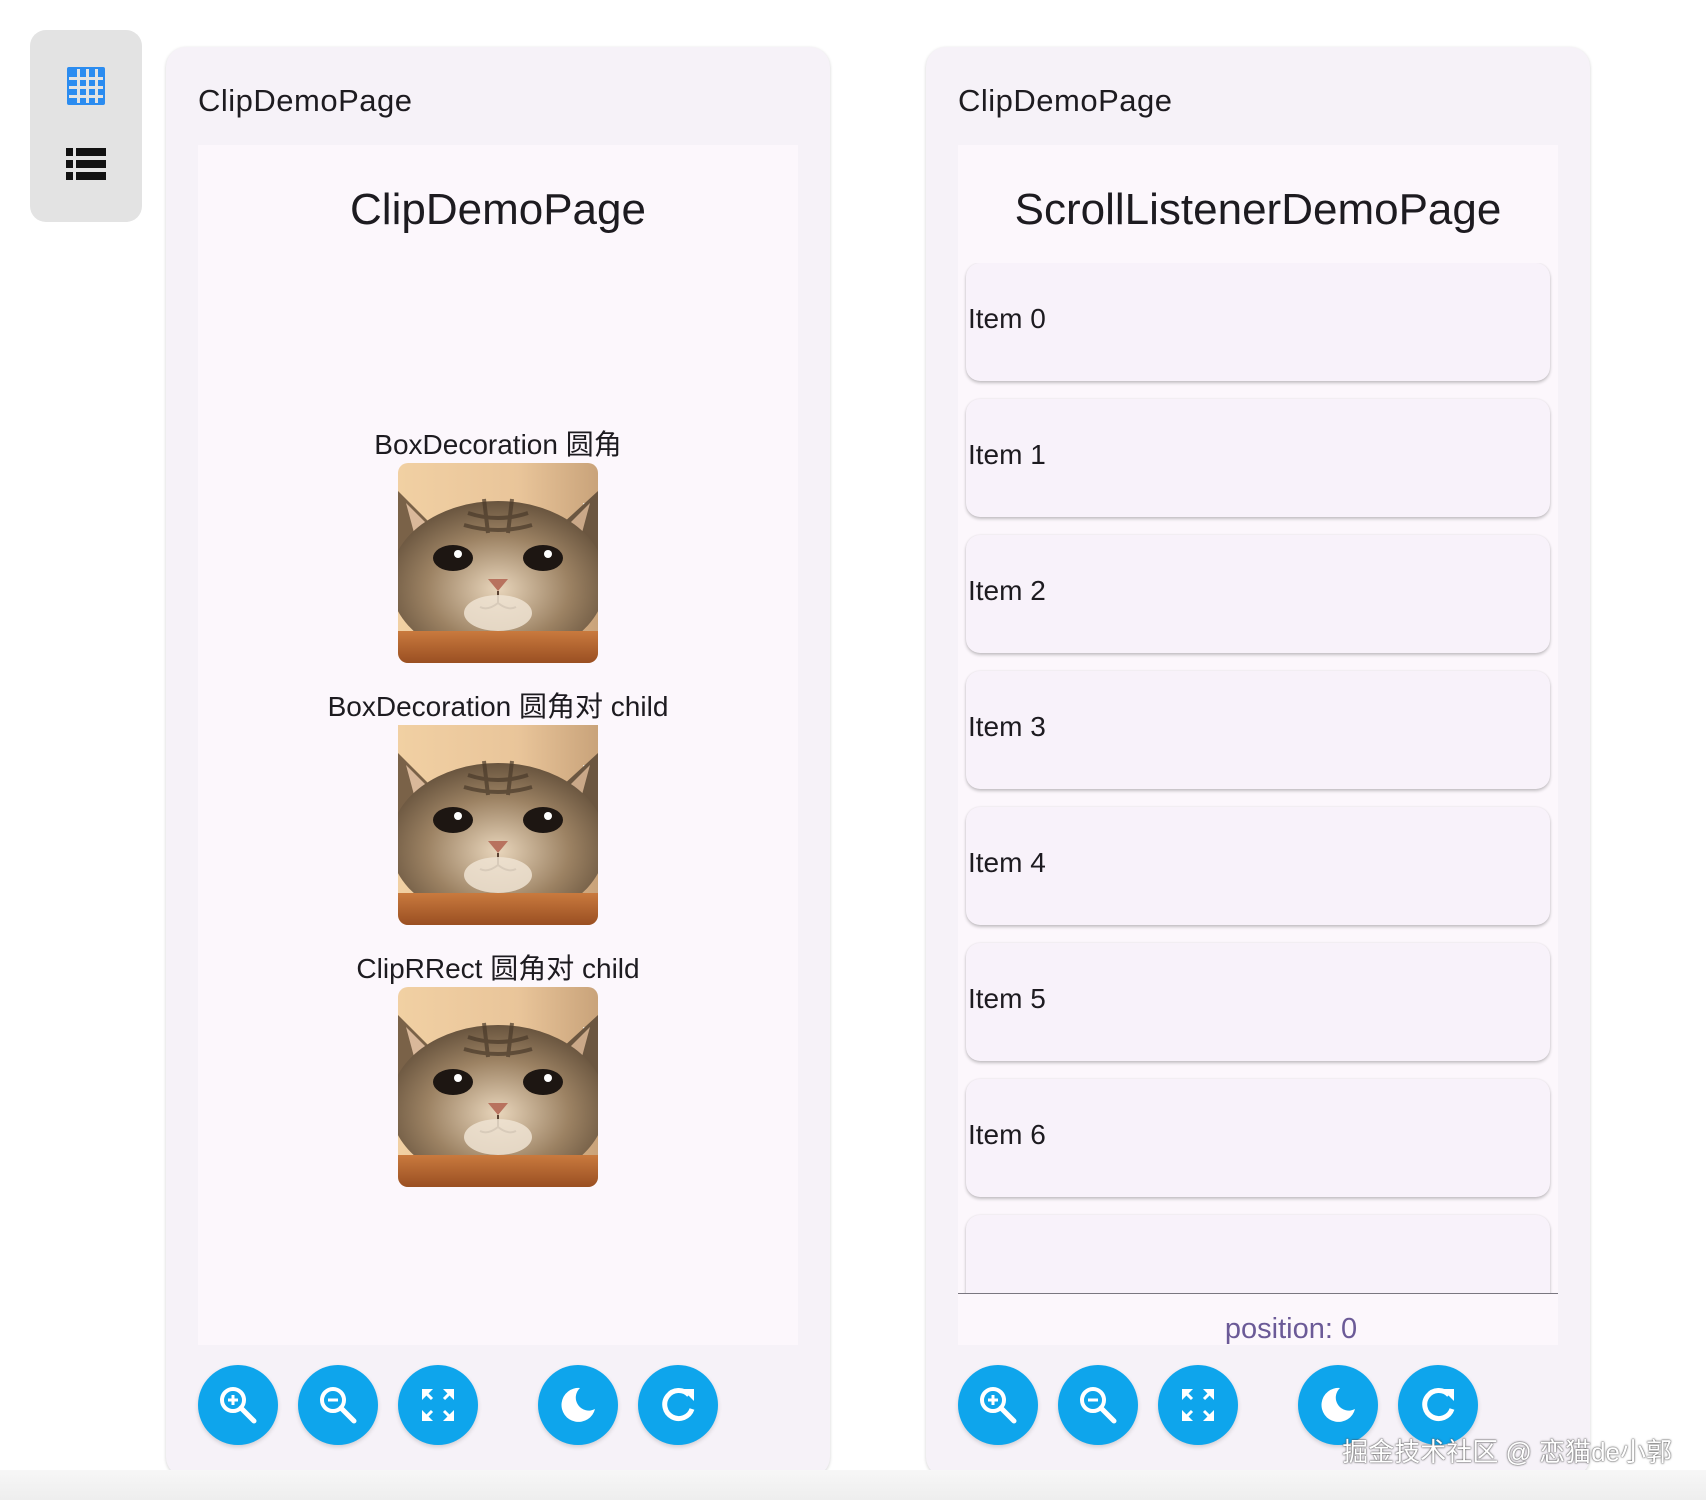 This screenshot has height=1500, width=1706. I want to click on grid-view-icon, so click(86, 86).